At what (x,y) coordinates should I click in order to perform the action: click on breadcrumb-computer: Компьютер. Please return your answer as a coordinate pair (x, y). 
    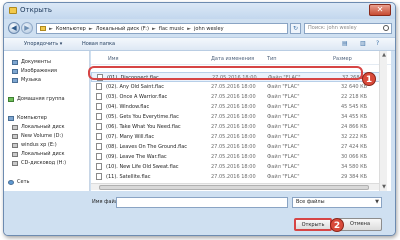
    Looking at the image, I should click on (71, 29).